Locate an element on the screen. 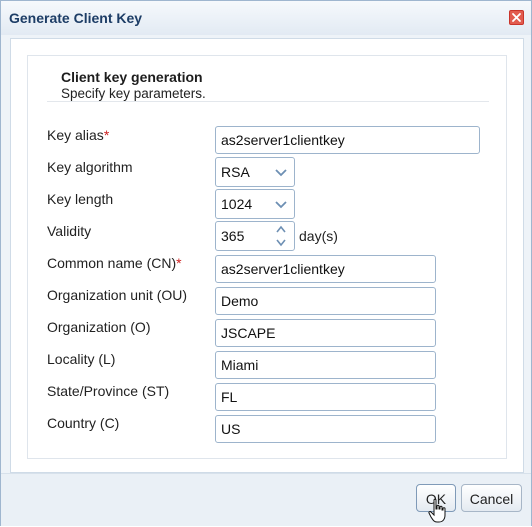 The image size is (532, 527). common-name-input is located at coordinates (325, 269).